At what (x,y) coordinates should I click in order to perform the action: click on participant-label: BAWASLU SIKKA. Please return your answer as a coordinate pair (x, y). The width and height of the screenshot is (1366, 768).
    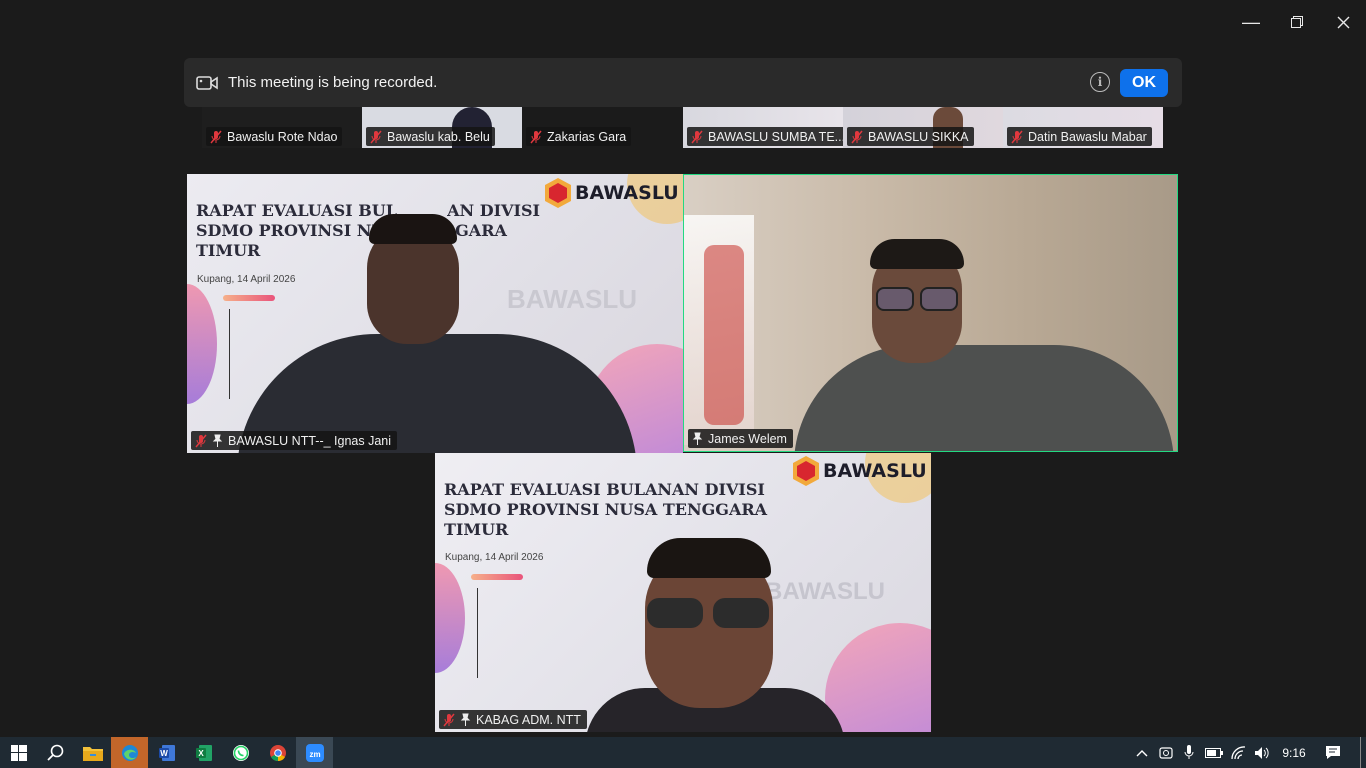
    Looking at the image, I should click on (910, 136).